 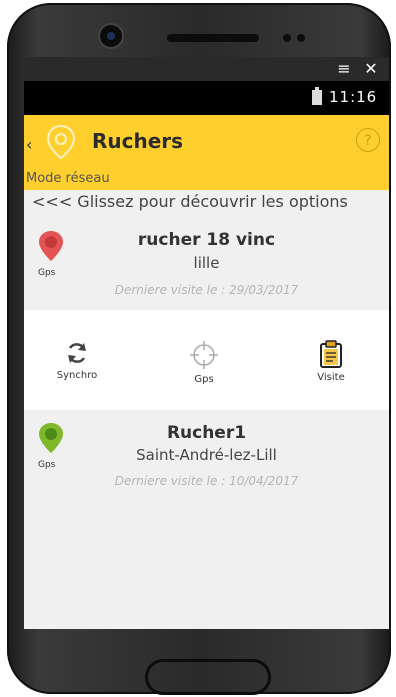 What do you see at coordinates (371, 69) in the screenshot?
I see `close-icon: ✕` at bounding box center [371, 69].